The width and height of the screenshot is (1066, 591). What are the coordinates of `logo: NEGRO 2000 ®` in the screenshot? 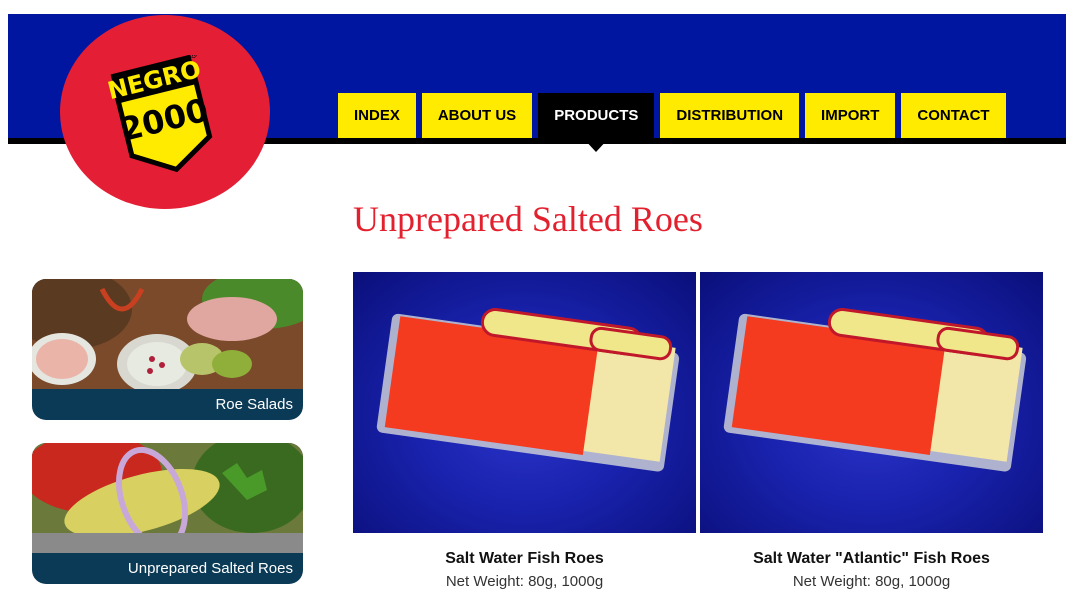 It's located at (161, 112).